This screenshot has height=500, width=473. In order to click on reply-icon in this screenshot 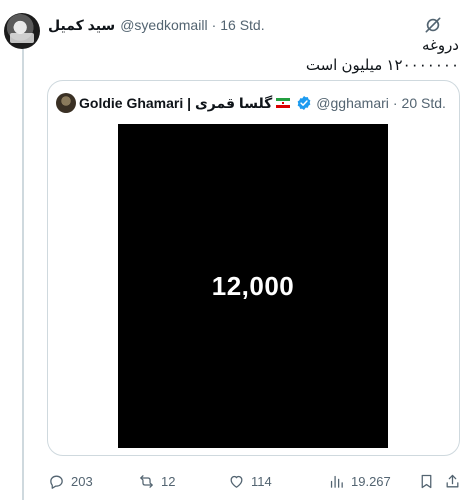, I will do `click(56, 482)`.